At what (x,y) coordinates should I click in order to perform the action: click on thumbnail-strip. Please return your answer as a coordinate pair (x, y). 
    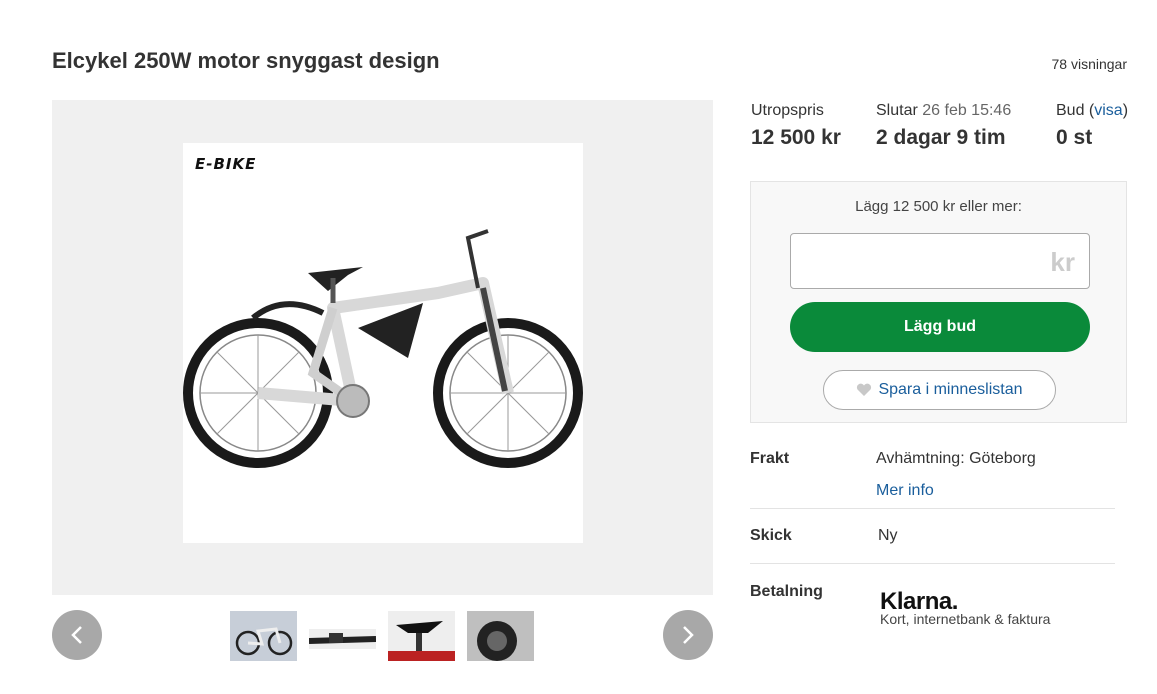
    Looking at the image, I should click on (382, 636).